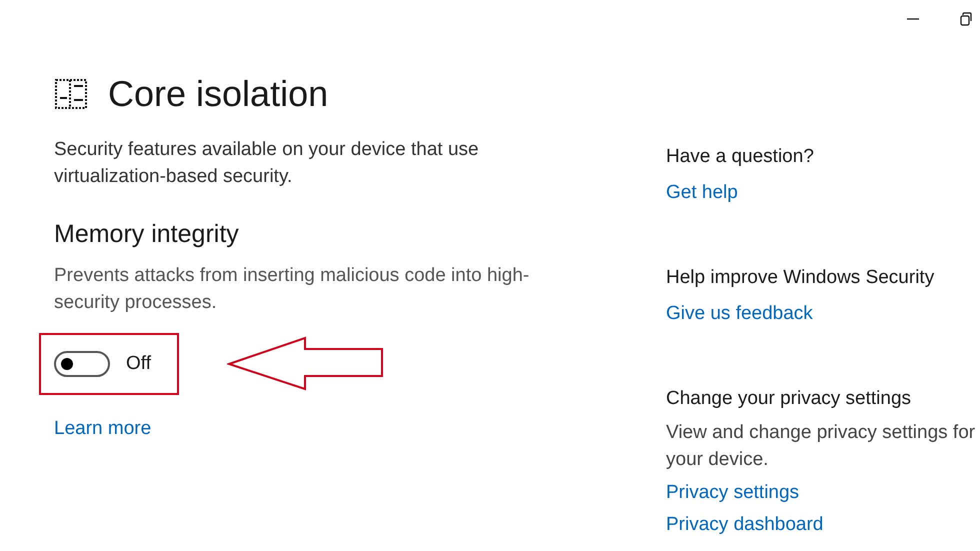 Image resolution: width=980 pixels, height=551 pixels. I want to click on page-description: Security features available on your device that use virtualization-based security., so click(267, 163).